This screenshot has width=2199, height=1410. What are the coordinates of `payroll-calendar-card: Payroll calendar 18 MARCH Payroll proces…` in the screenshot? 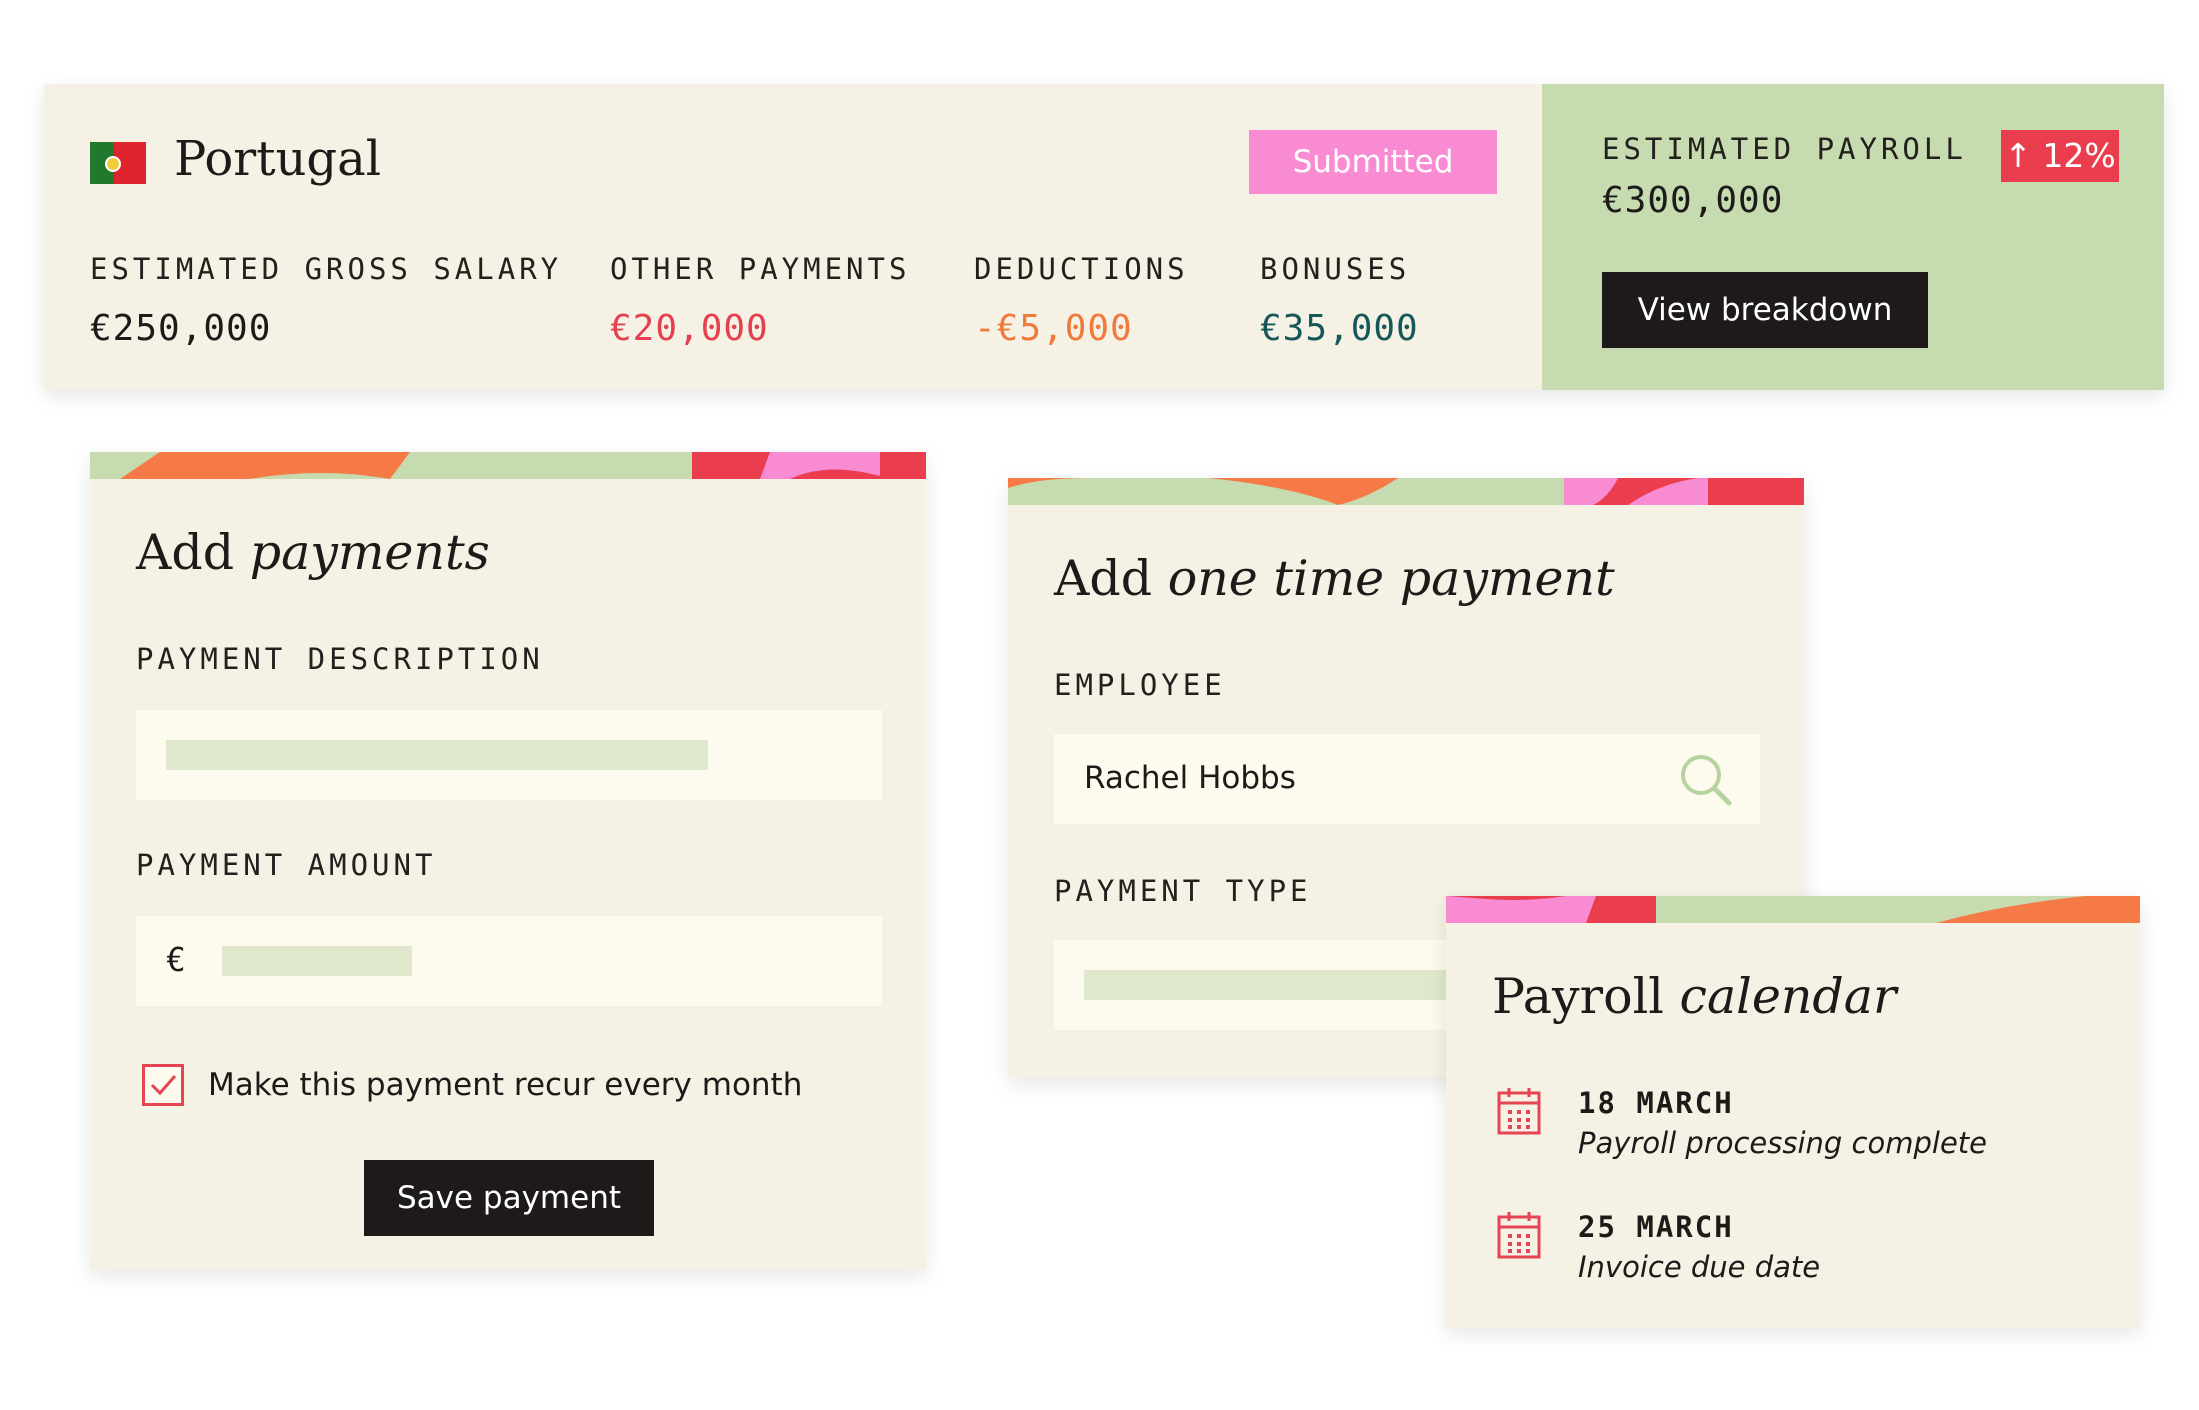 It's located at (1793, 1112).